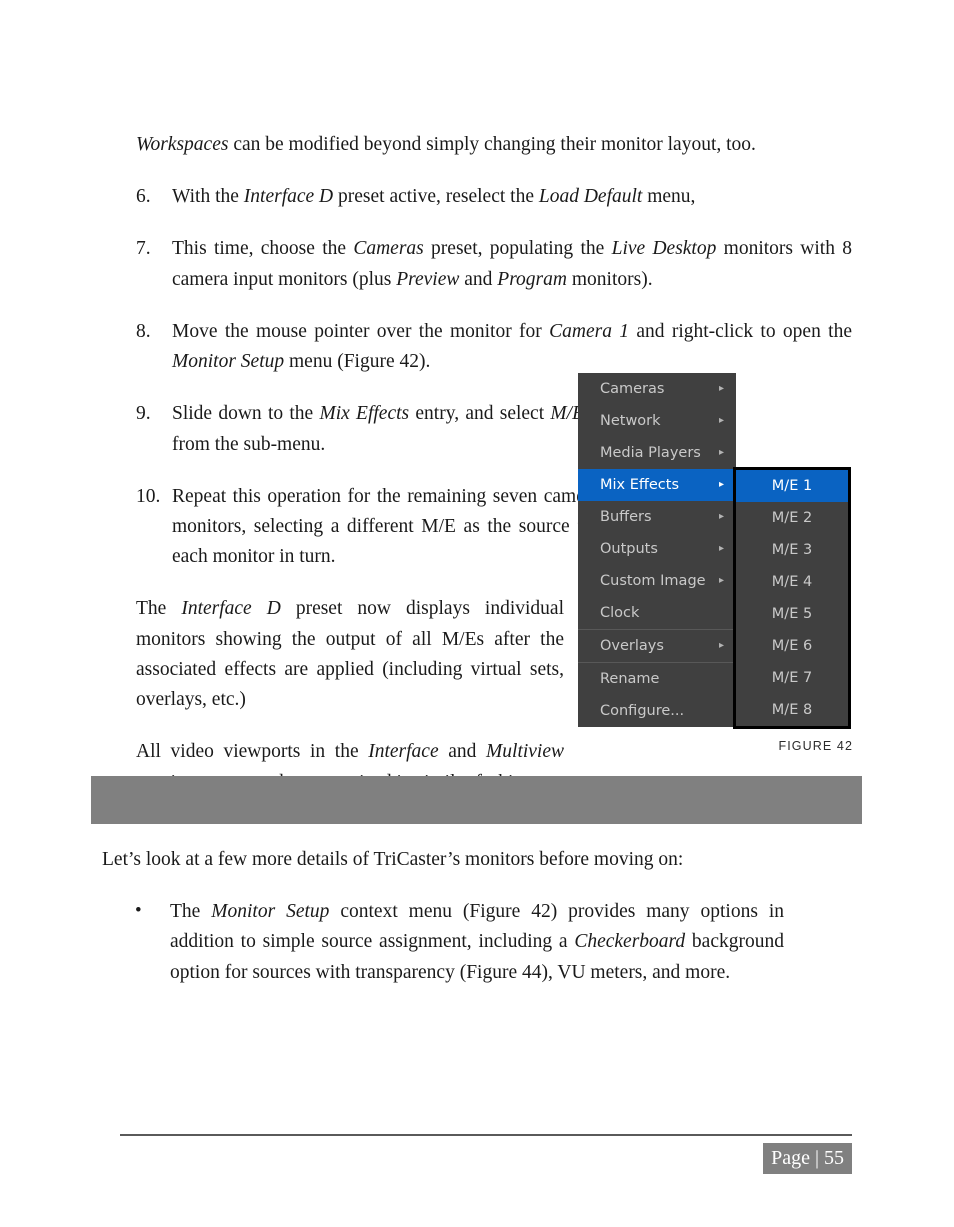 This screenshot has width=954, height=1227. I want to click on menu-item-network: Network ▸, so click(657, 421).